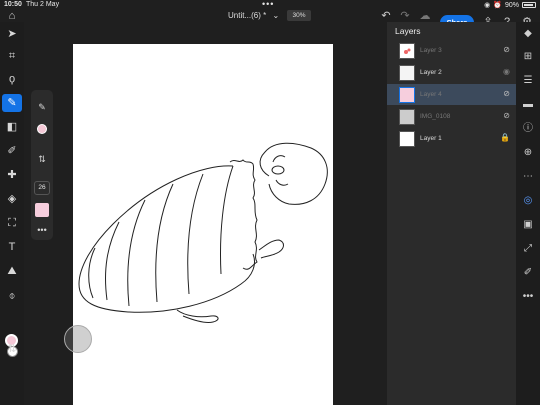  I want to click on healing-tool-icon: ✚, so click(12, 175).